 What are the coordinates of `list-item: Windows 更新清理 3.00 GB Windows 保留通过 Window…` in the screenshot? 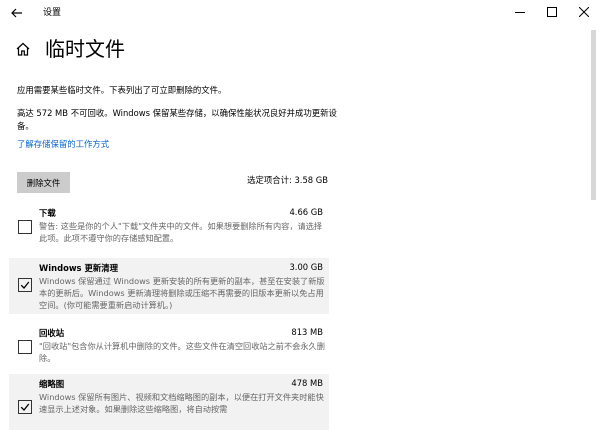 It's located at (169, 286).